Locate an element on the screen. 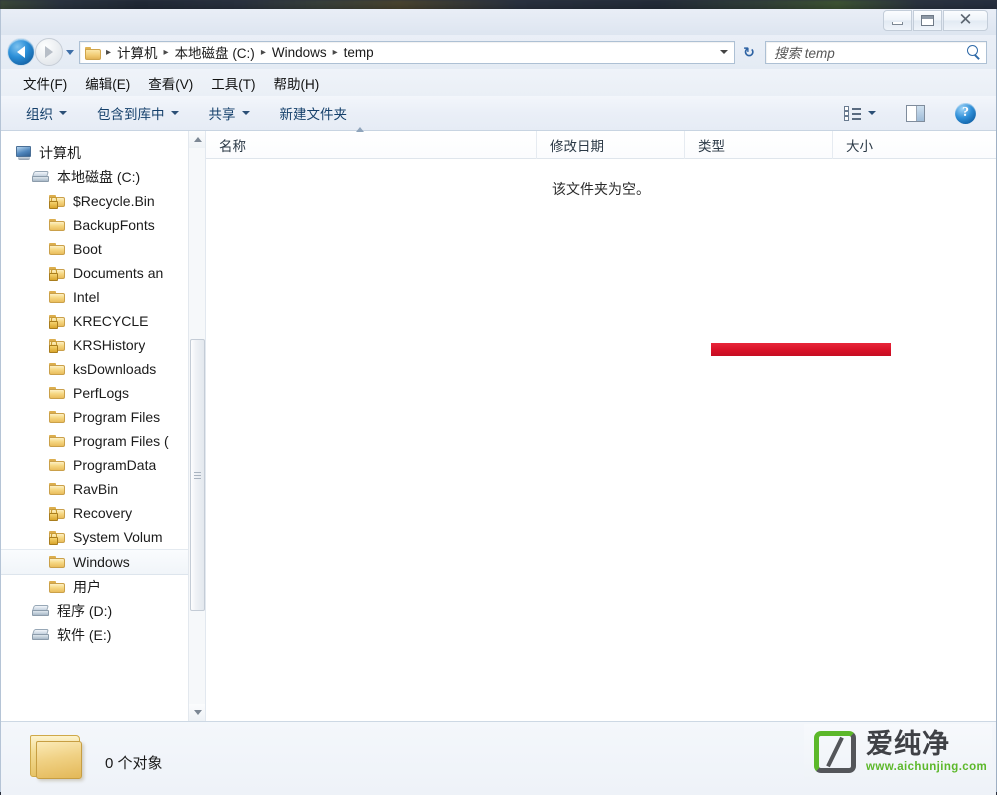  triangle-up-icon is located at coordinates (197, 139).